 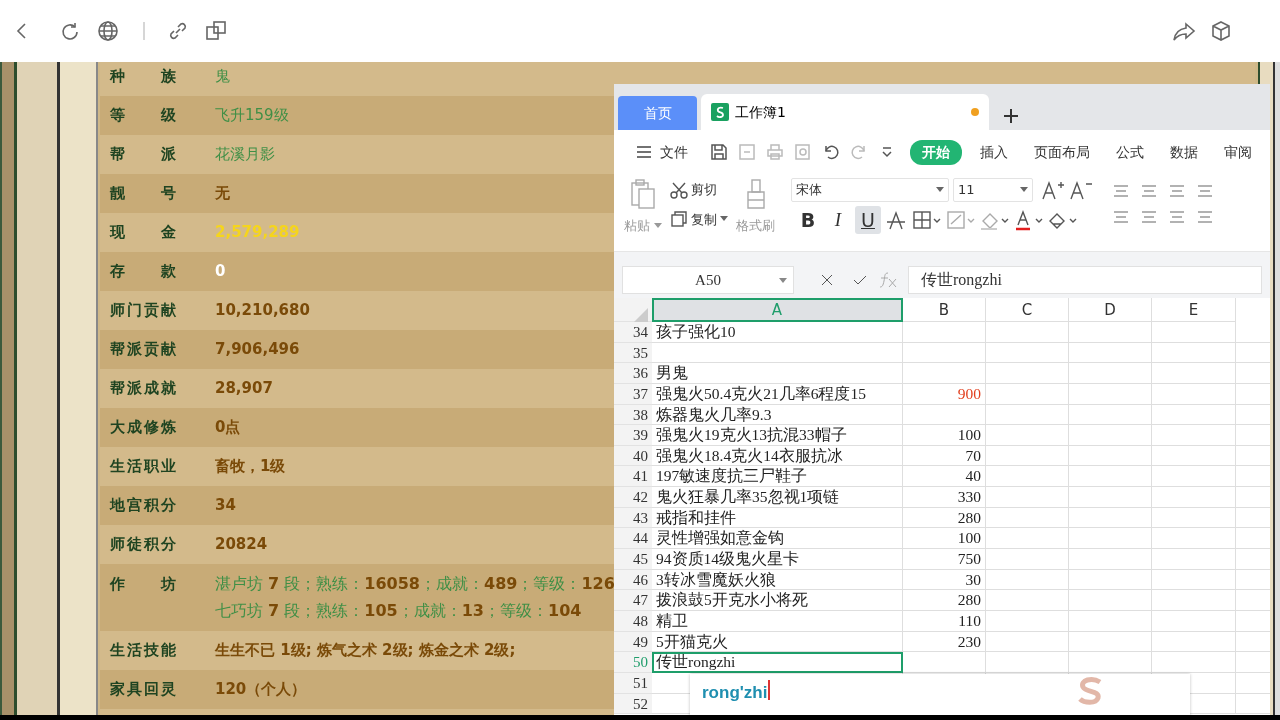 What do you see at coordinates (777, 559) in the screenshot?
I see `table-cell: 94资质14级鬼火星卡` at bounding box center [777, 559].